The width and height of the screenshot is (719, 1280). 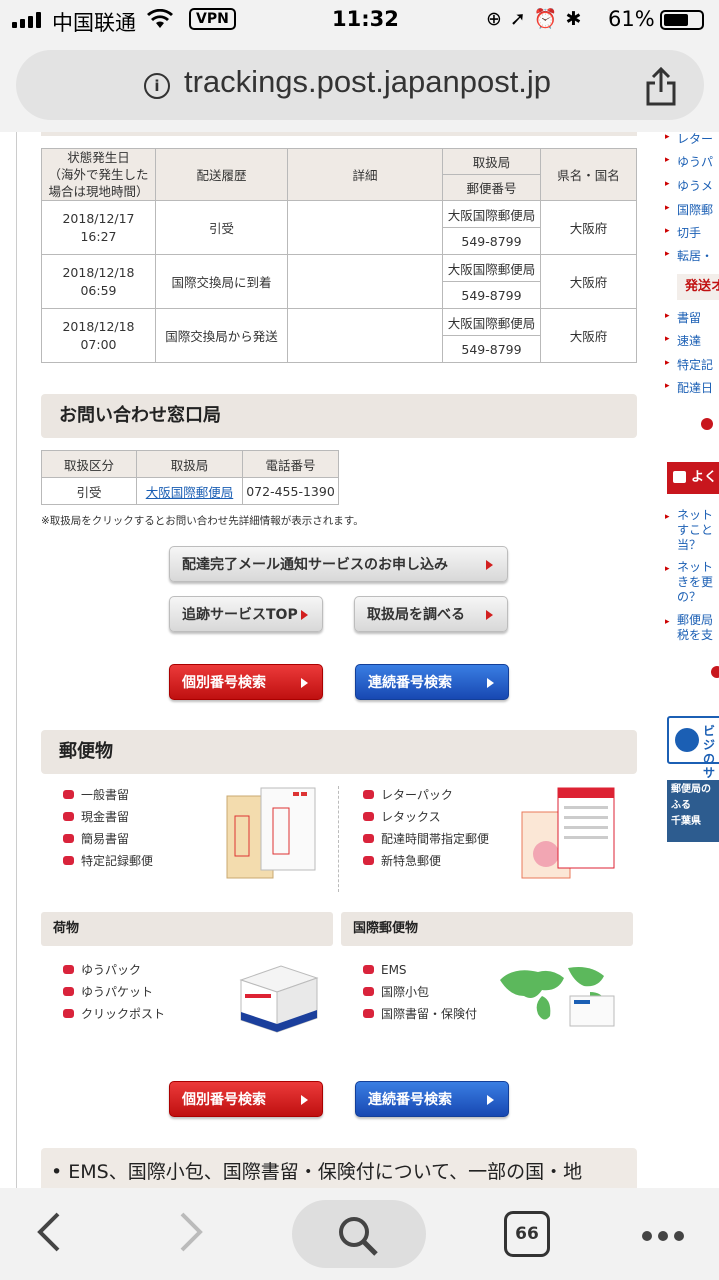 I want to click on back-icon, so click(x=50, y=1232).